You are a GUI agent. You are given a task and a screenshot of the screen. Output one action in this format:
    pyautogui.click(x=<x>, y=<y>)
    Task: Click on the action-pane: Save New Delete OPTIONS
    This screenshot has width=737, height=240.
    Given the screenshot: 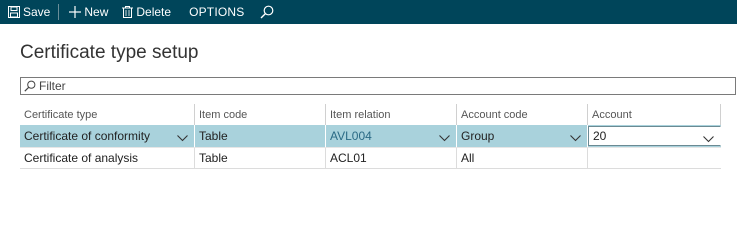 What is the action you would take?
    pyautogui.click(x=368, y=12)
    